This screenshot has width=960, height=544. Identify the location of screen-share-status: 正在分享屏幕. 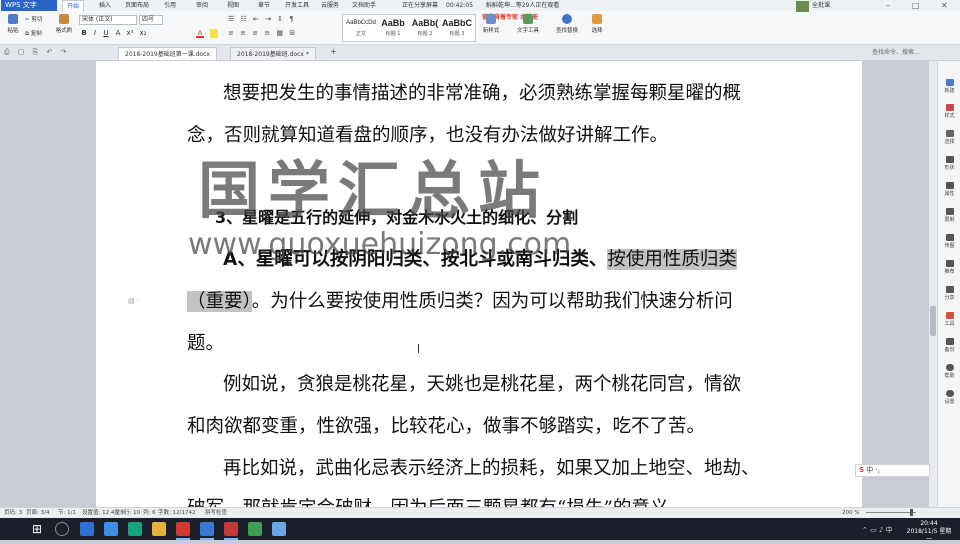
(420, 5).